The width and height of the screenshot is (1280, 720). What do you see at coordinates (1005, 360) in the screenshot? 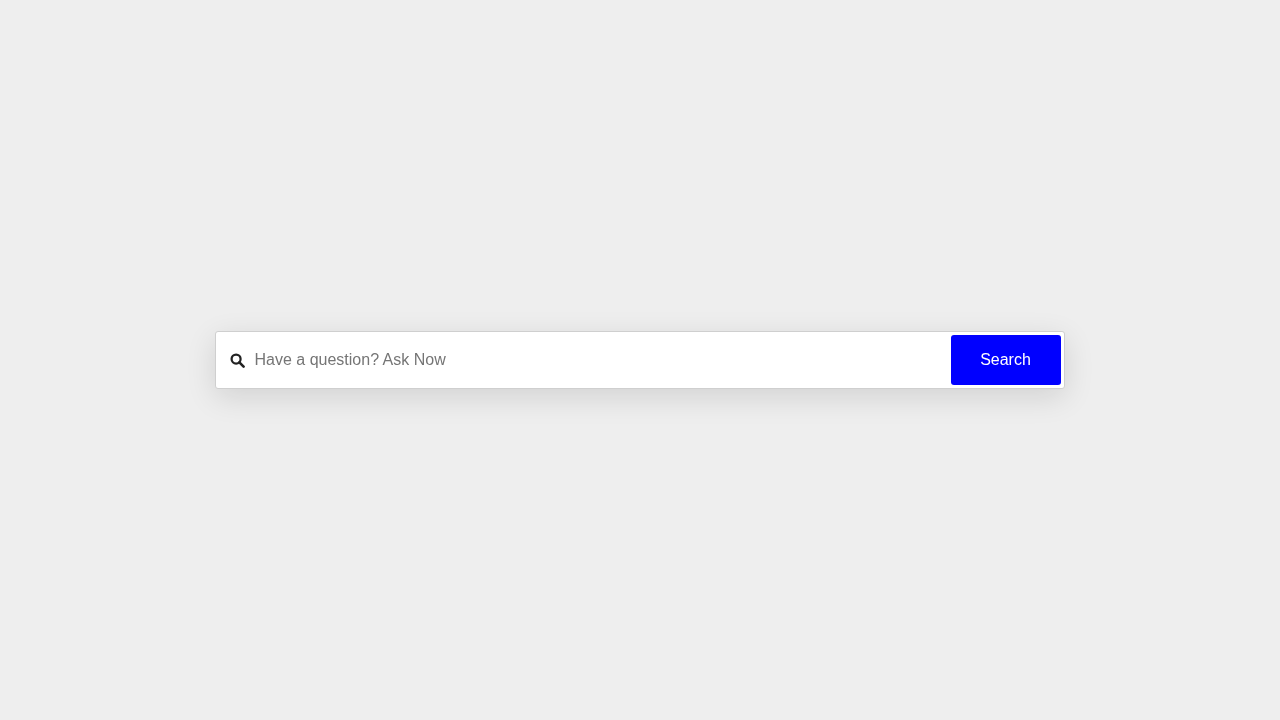
I see `search-button: Search` at bounding box center [1005, 360].